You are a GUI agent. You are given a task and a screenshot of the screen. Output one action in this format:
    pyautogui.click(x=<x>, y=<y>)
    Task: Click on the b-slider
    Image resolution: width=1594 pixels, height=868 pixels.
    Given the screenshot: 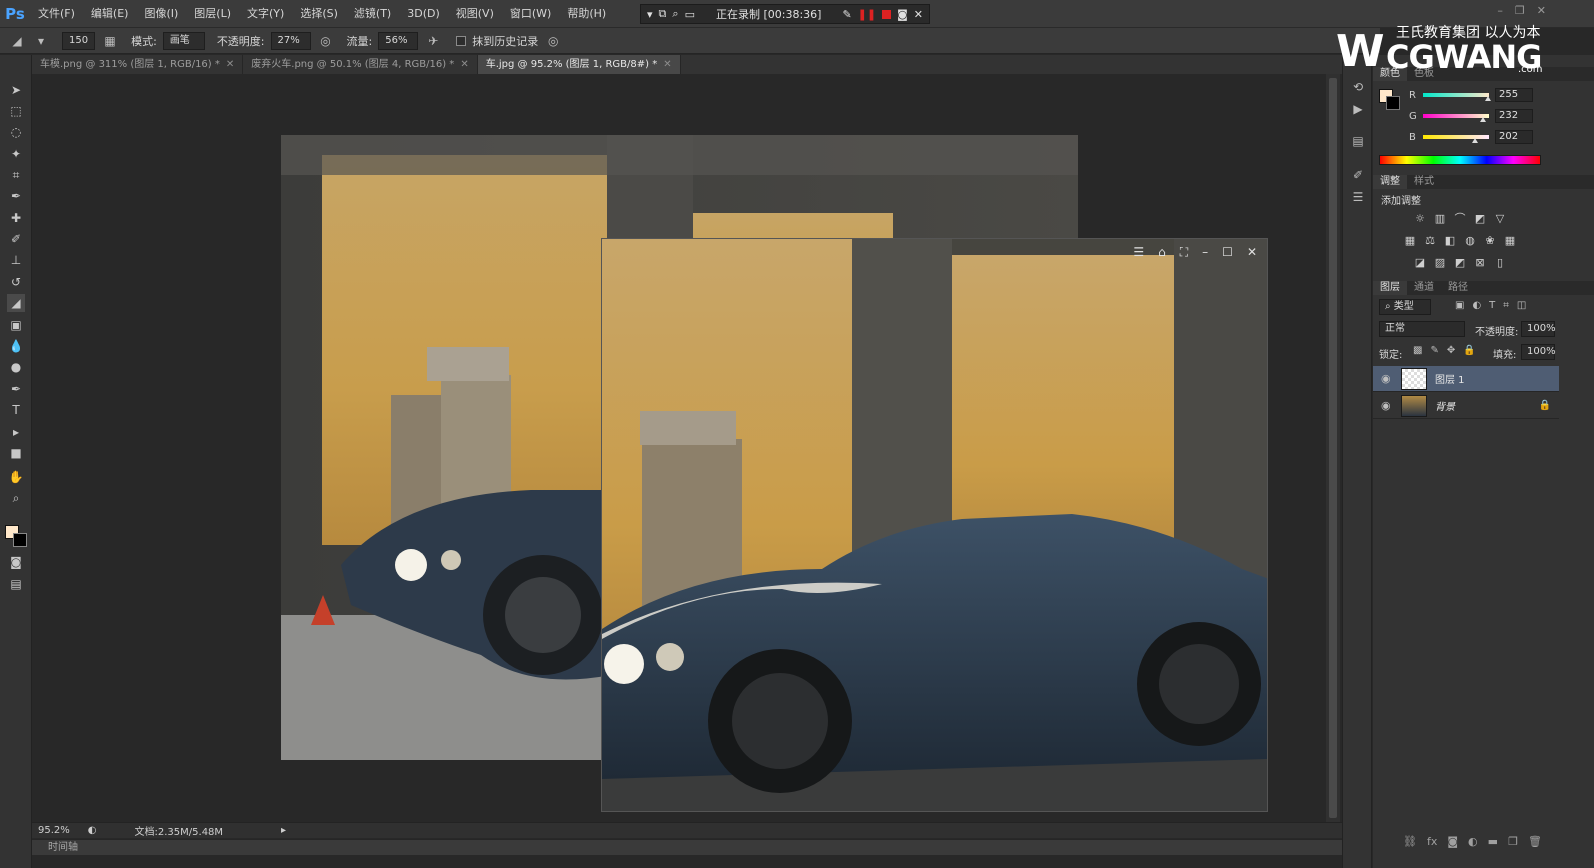 What is the action you would take?
    pyautogui.click(x=1456, y=139)
    